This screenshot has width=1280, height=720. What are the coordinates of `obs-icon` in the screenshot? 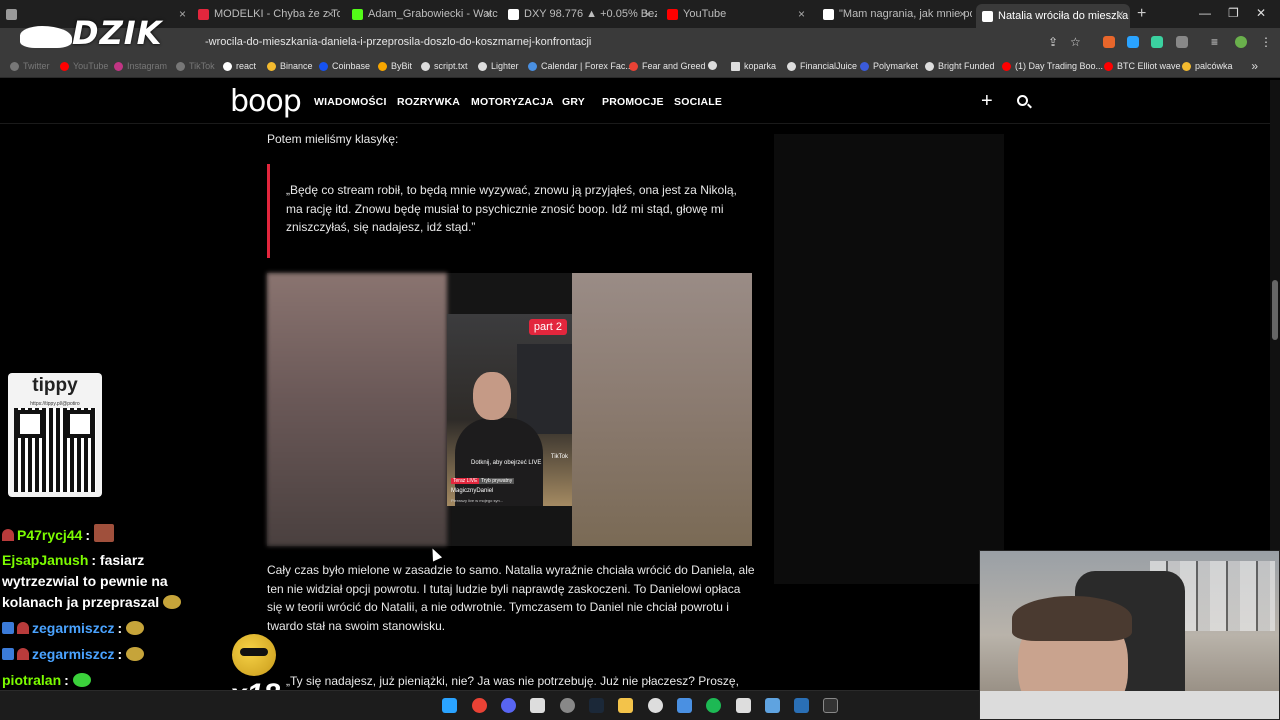 It's located at (567, 705).